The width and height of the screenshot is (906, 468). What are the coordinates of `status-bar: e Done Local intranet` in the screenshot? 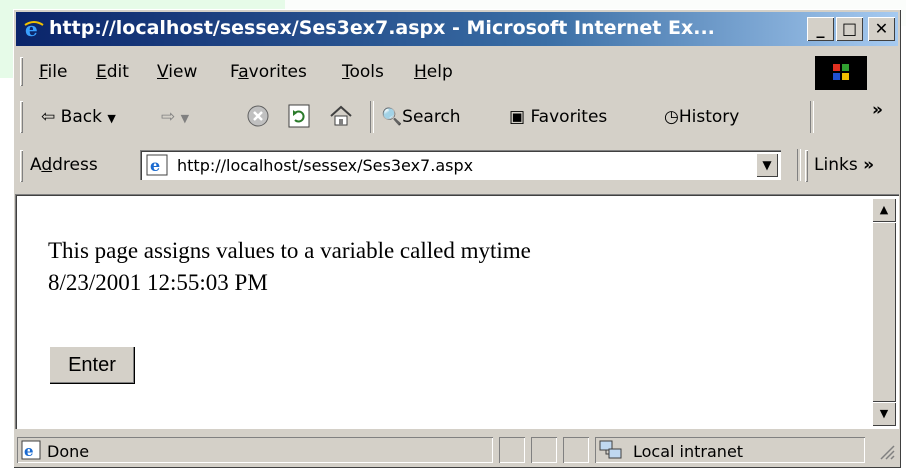 It's located at (457, 450).